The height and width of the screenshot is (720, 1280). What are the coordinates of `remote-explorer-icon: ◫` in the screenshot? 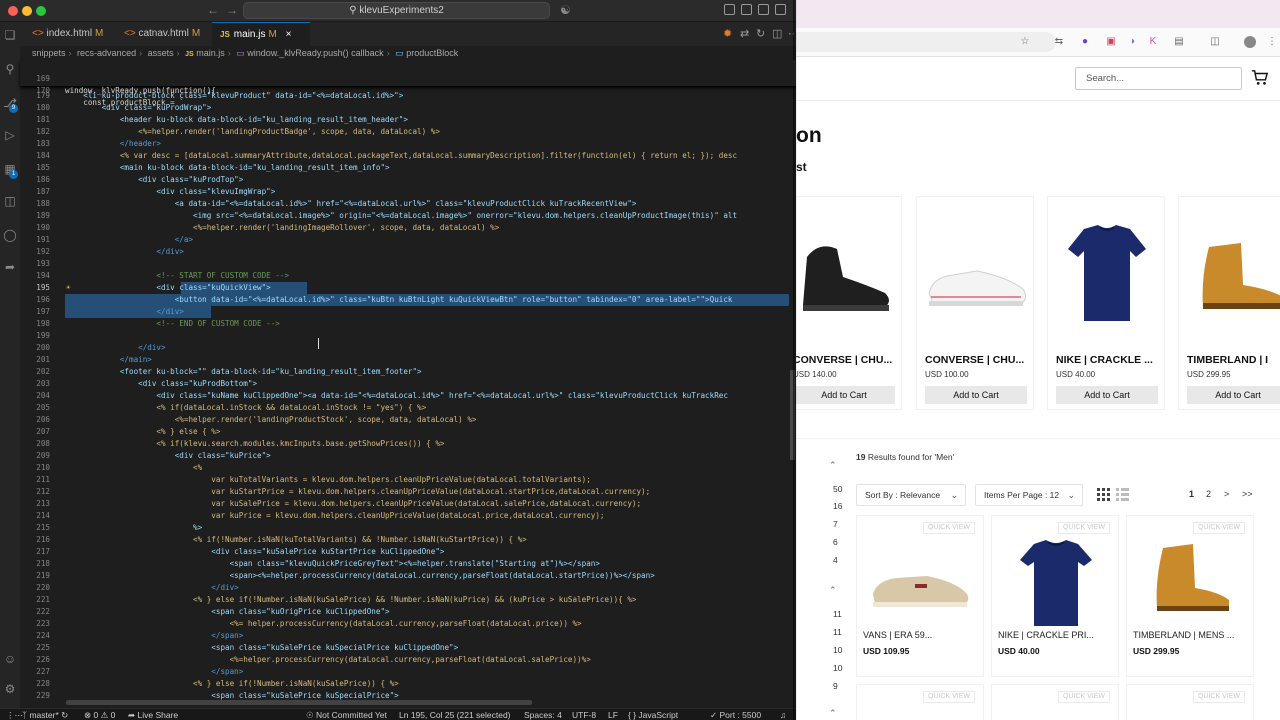 It's located at (10, 201).